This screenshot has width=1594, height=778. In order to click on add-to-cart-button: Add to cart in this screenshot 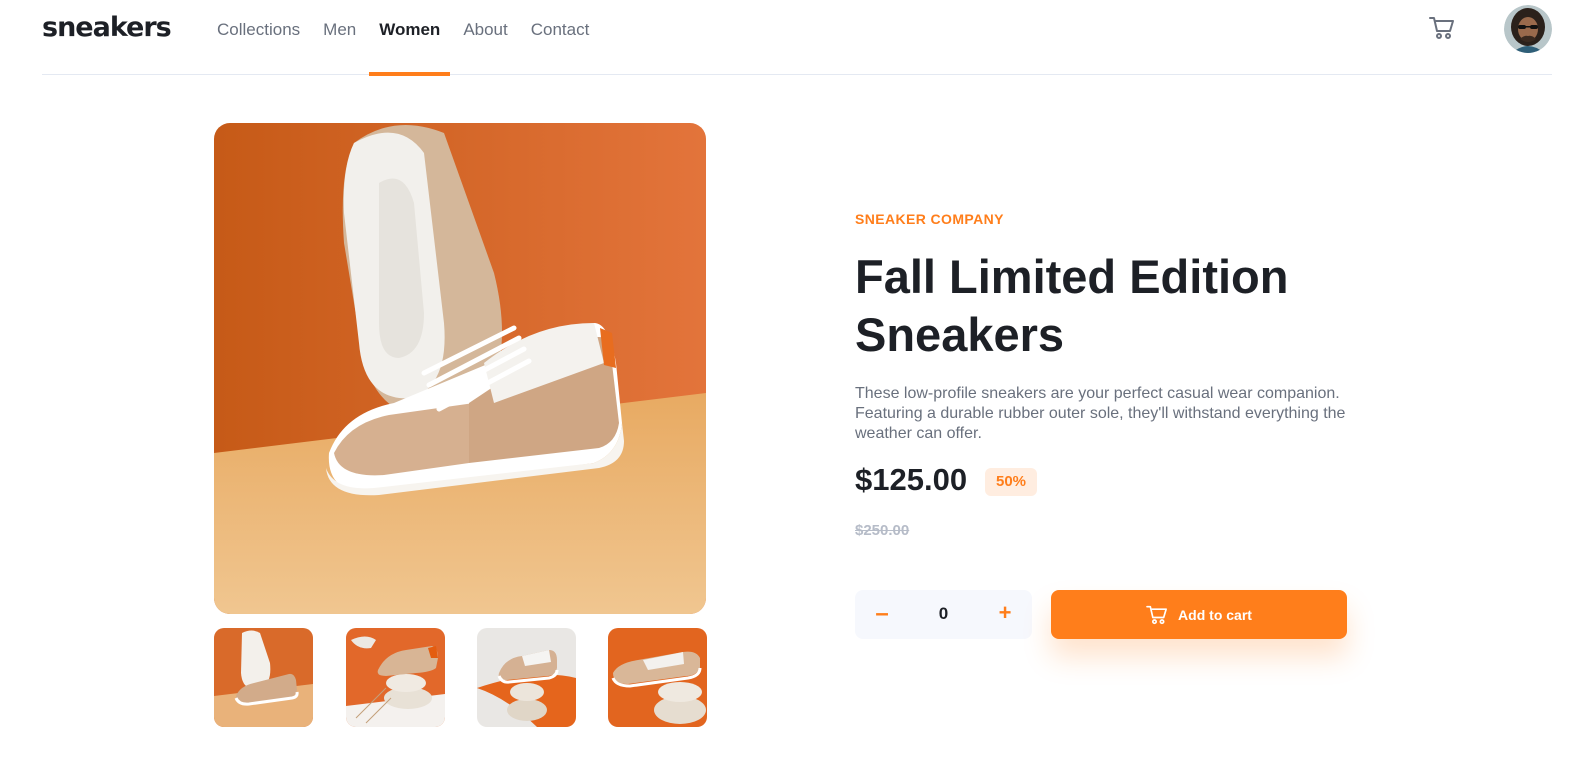, I will do `click(1199, 614)`.